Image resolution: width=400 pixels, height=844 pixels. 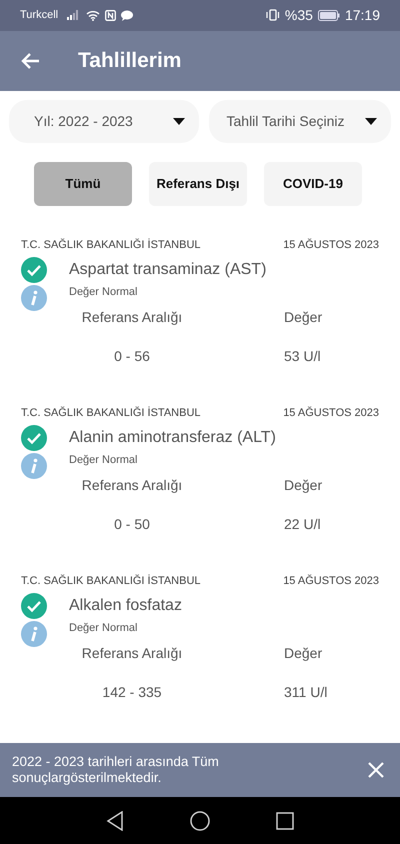 What do you see at coordinates (125, 605) in the screenshot?
I see `test-name: Alkalen fosfataz` at bounding box center [125, 605].